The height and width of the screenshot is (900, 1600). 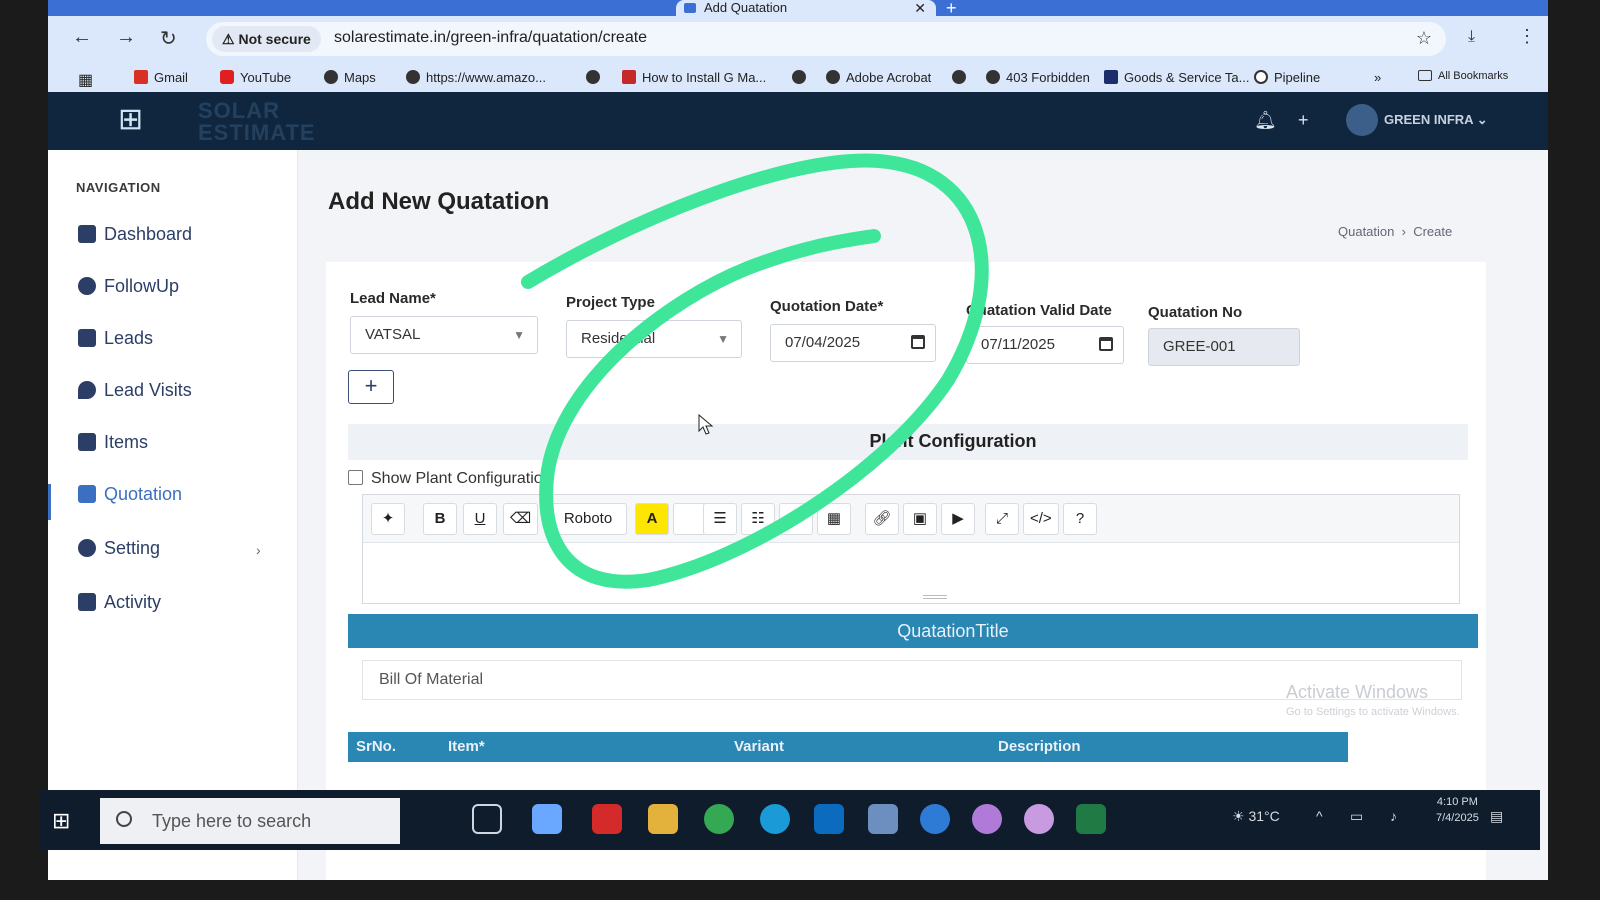 I want to click on font-family-select: Roboto, so click(x=588, y=519).